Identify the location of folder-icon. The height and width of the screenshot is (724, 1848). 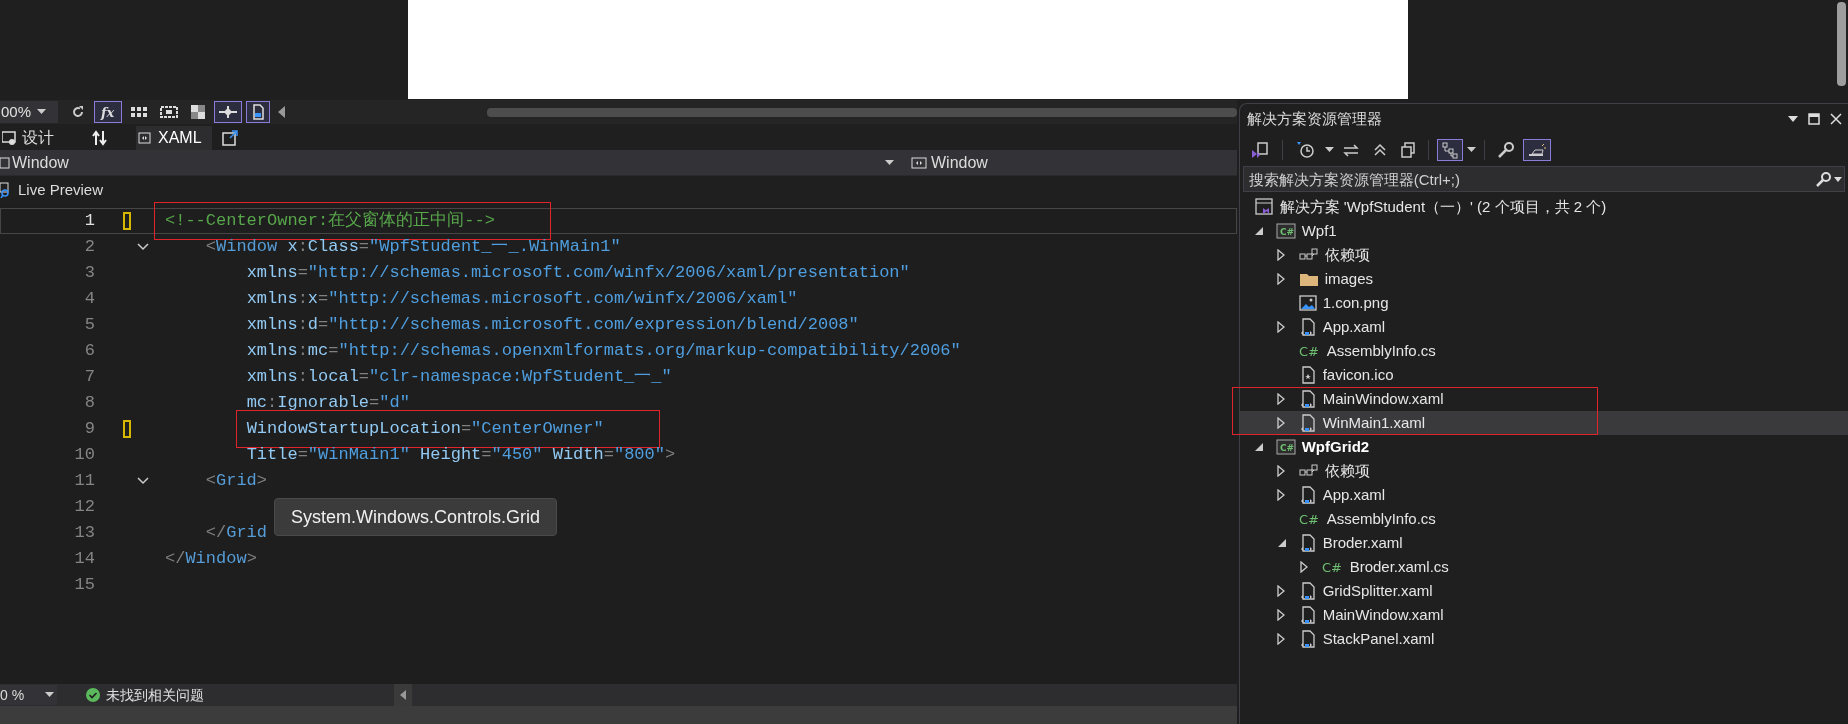
(1308, 279).